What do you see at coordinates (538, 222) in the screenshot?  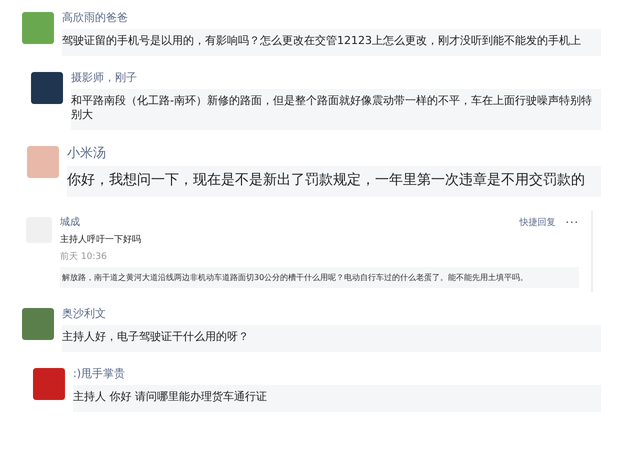 I see `quick-reply-link: 快捷回复` at bounding box center [538, 222].